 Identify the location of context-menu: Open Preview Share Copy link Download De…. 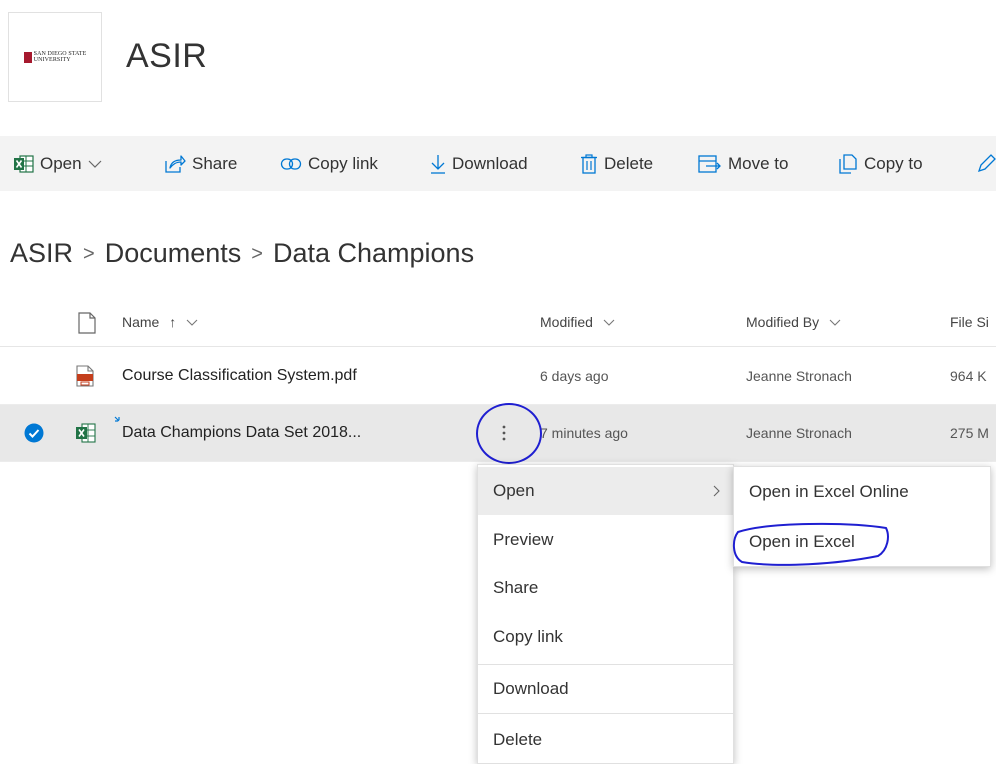
(605, 614).